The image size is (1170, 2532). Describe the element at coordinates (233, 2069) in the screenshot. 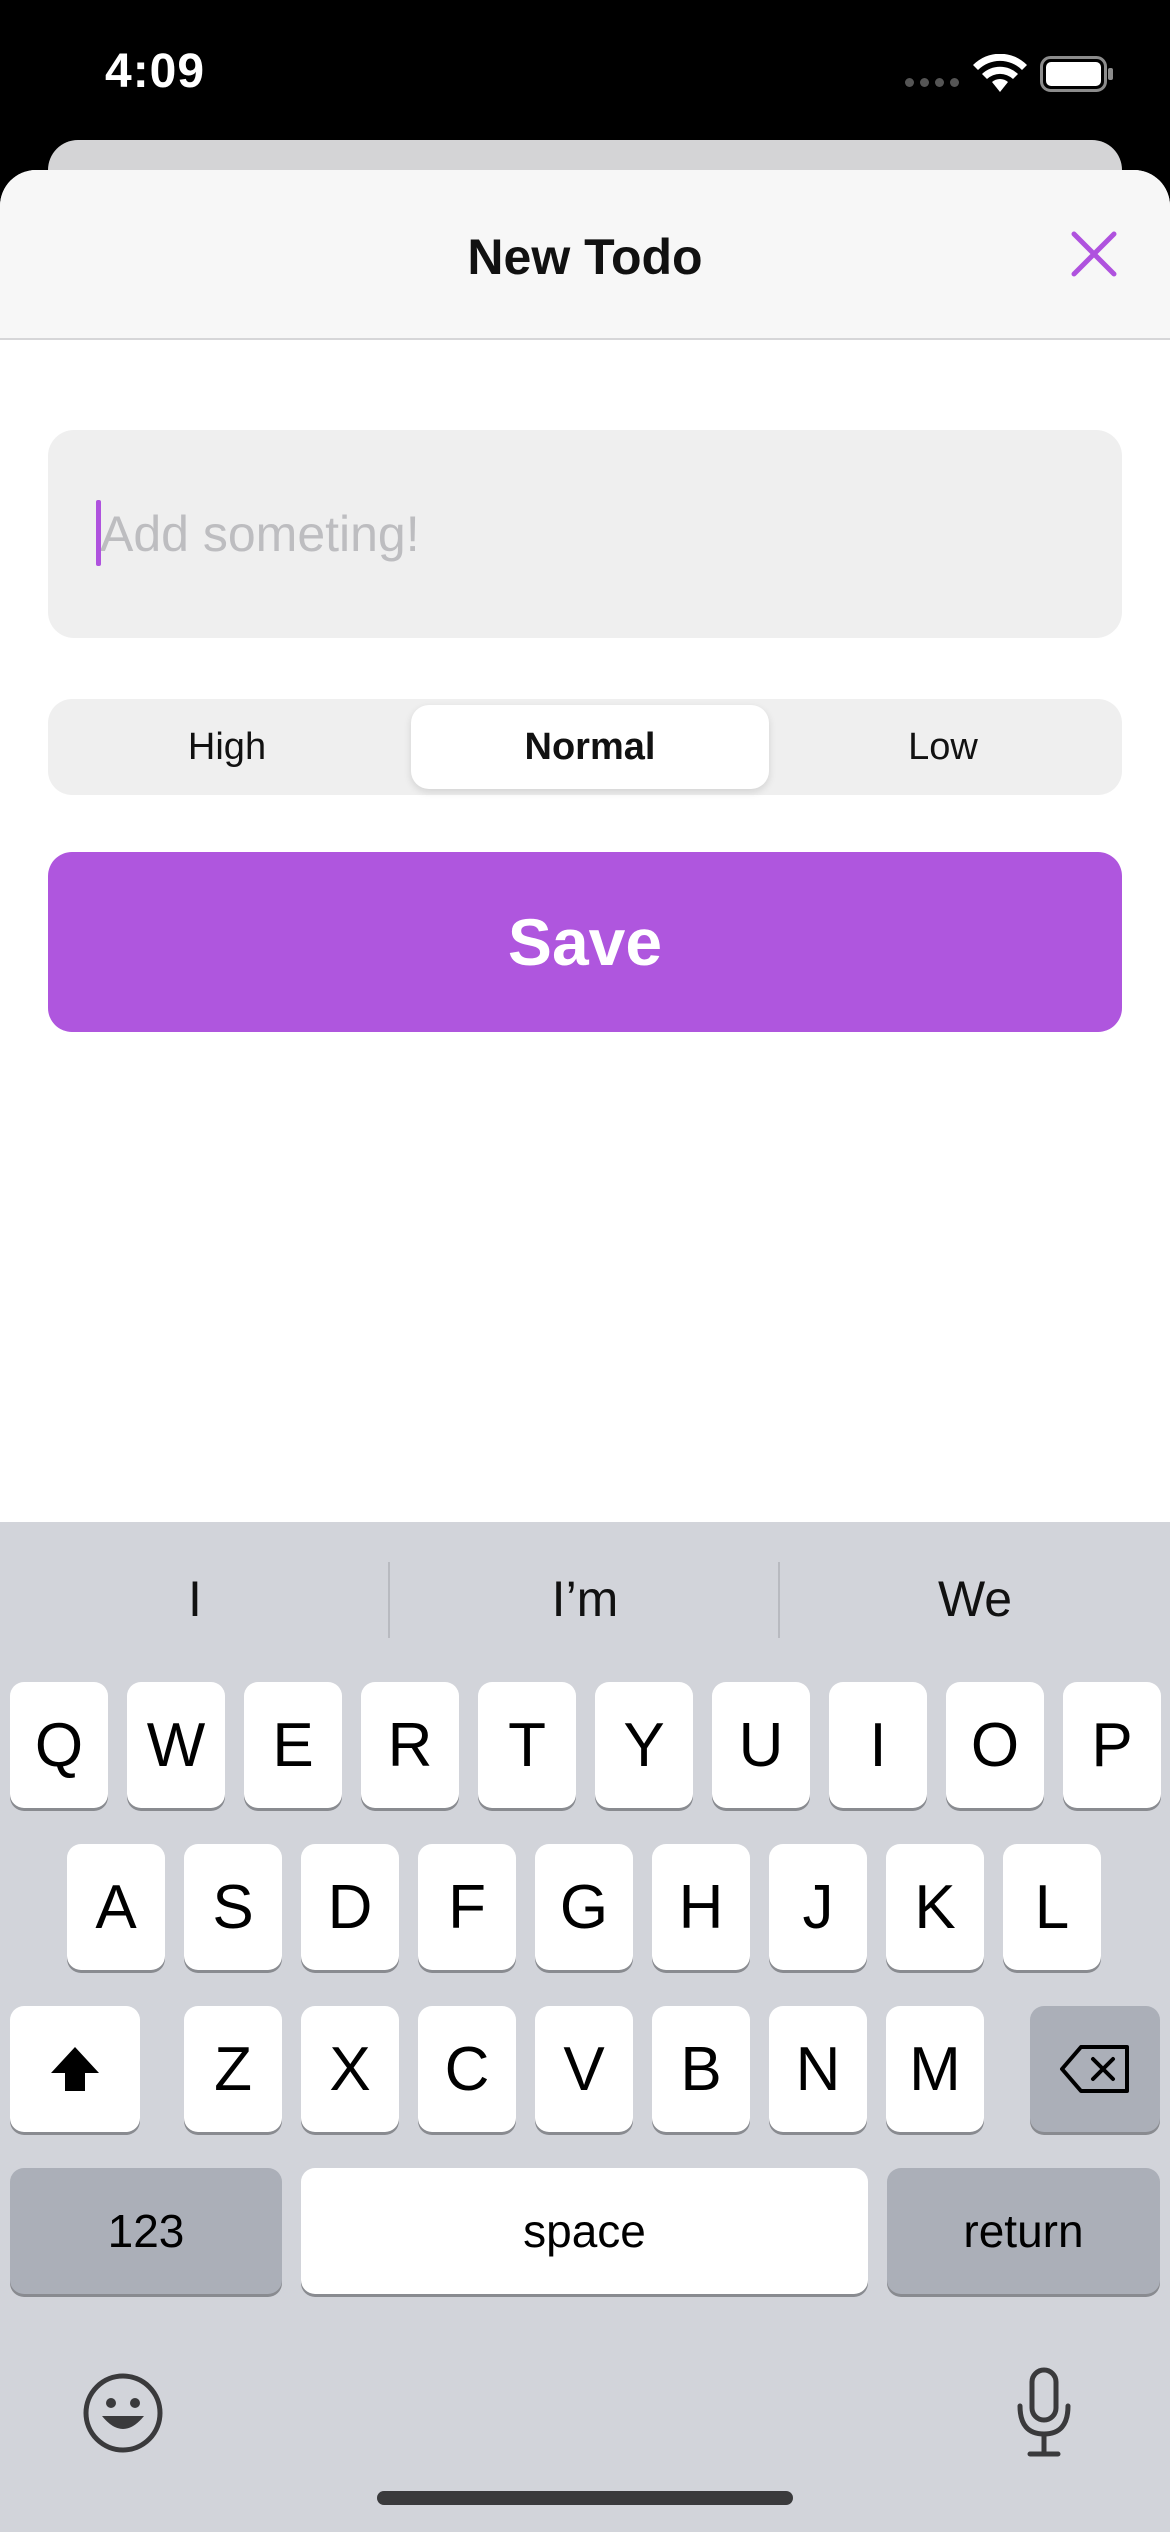

I see `key-z: Z` at that location.